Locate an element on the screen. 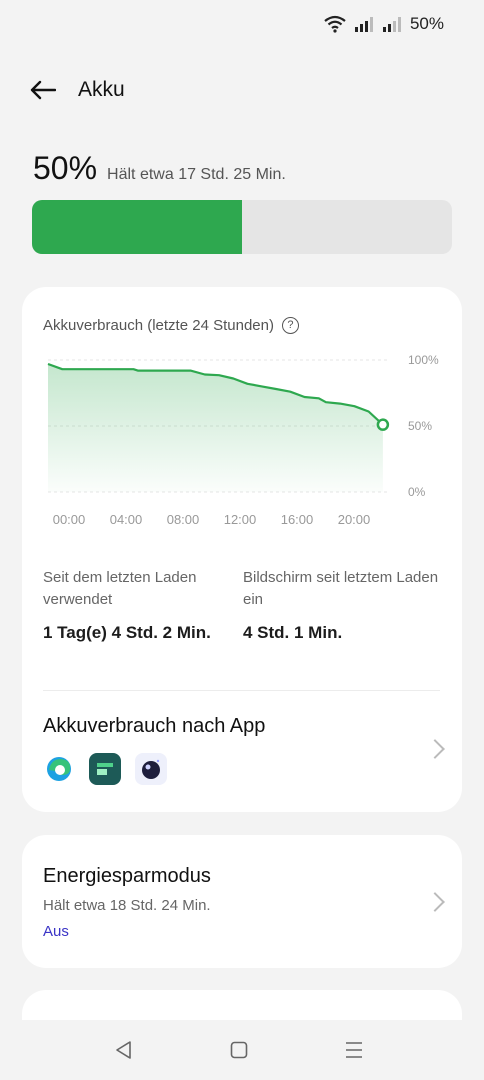 The image size is (484, 1080). battery-summary: 50% Hält etwa 17 Std. 25 Min. is located at coordinates (159, 168).